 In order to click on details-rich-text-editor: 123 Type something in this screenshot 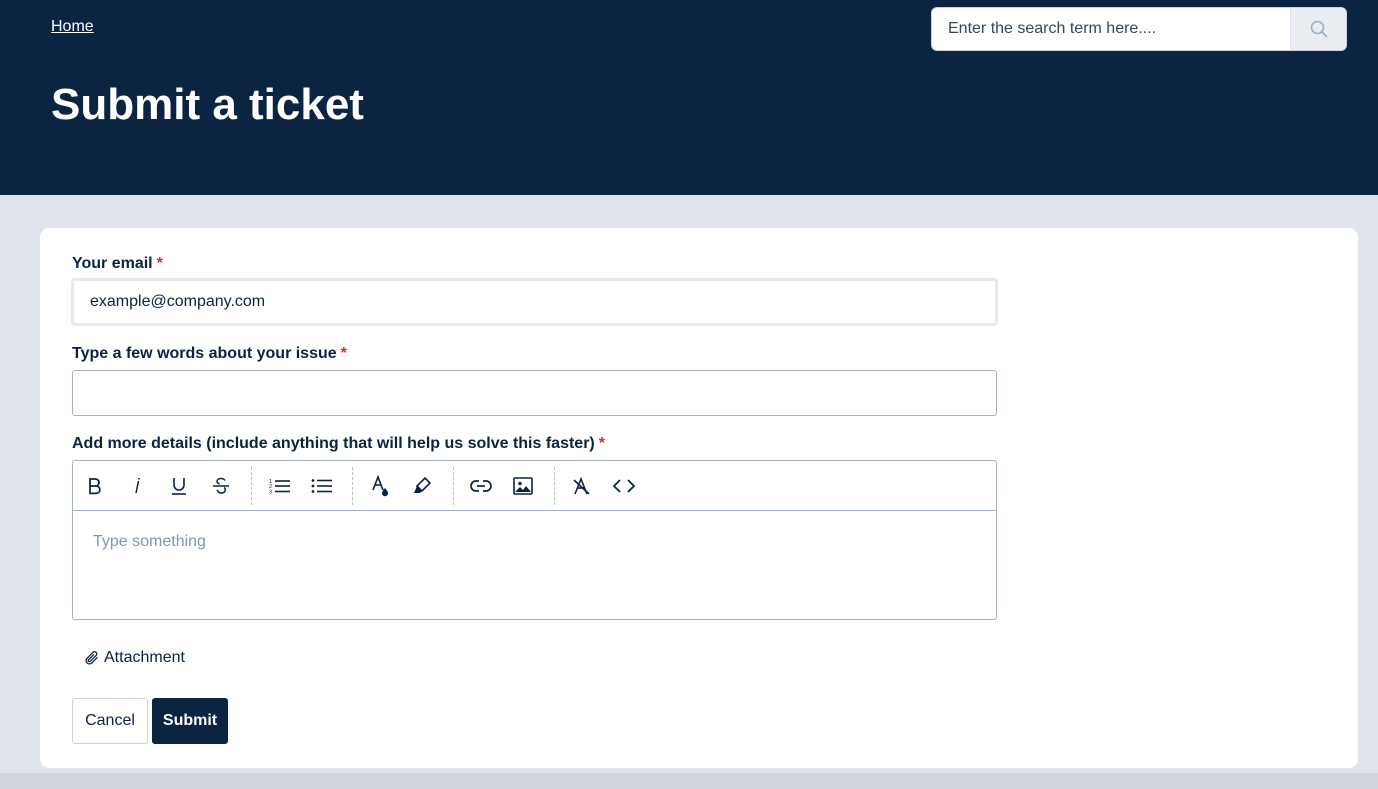, I will do `click(534, 540)`.